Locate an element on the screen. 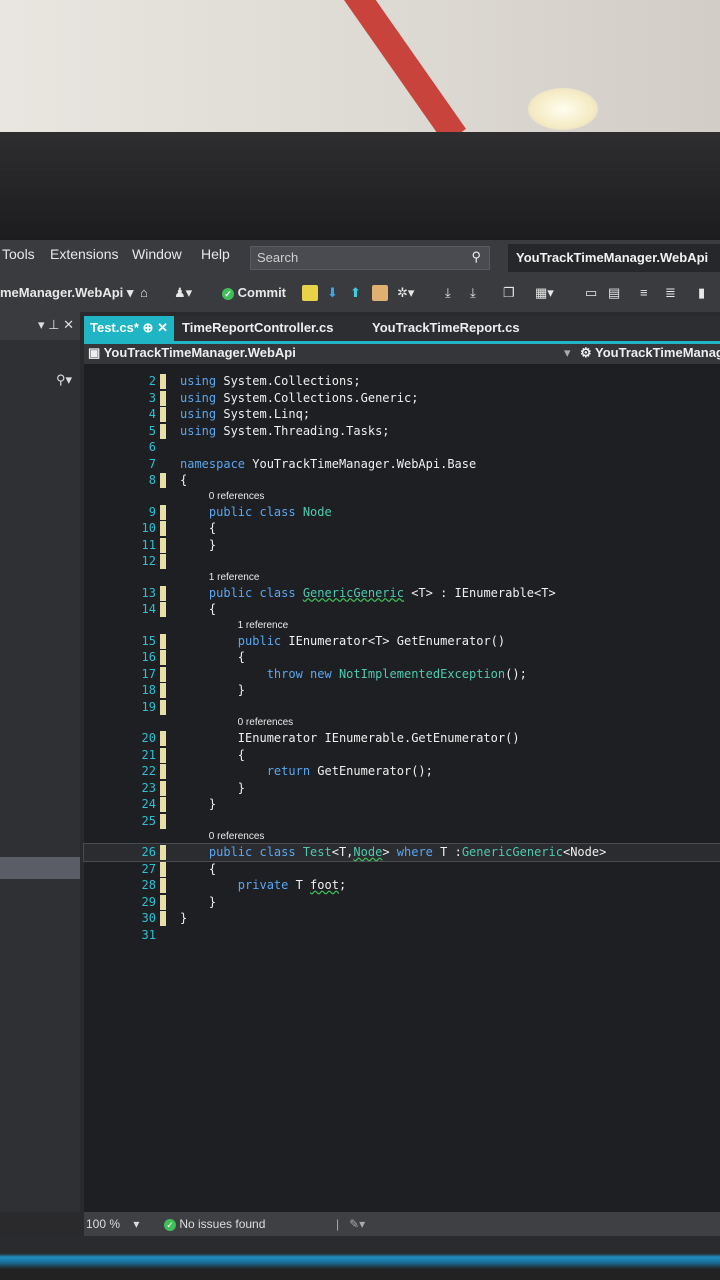  code-line: 9 public class Node is located at coordinates (402, 512).